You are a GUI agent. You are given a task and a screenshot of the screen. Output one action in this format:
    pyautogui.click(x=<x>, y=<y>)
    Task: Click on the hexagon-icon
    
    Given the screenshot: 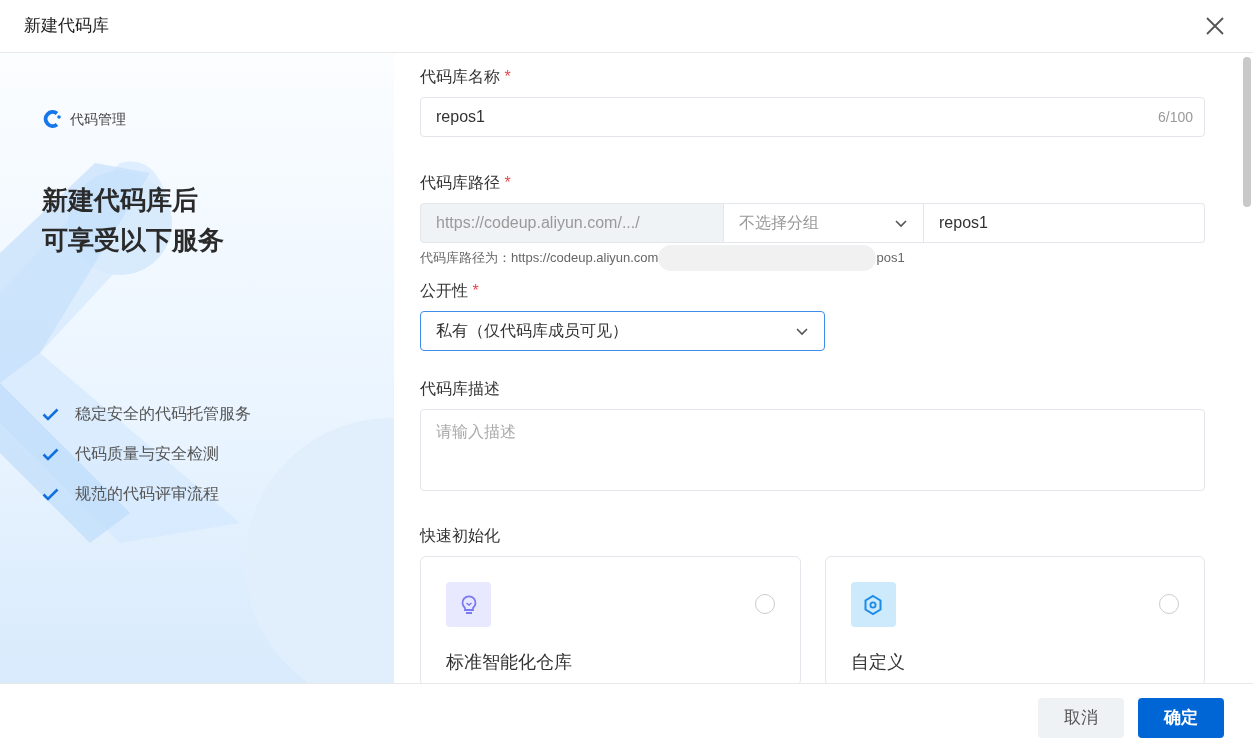 What is the action you would take?
    pyautogui.click(x=873, y=604)
    